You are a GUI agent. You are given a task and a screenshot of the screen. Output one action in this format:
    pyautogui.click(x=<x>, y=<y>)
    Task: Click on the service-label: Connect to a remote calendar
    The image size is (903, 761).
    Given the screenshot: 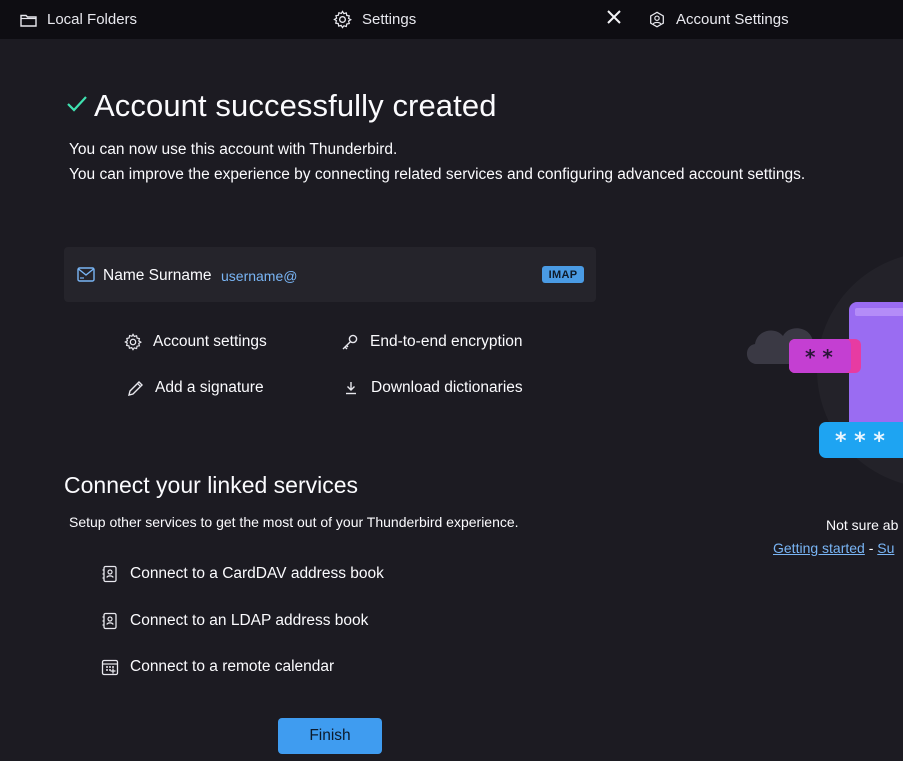 What is the action you would take?
    pyautogui.click(x=232, y=666)
    